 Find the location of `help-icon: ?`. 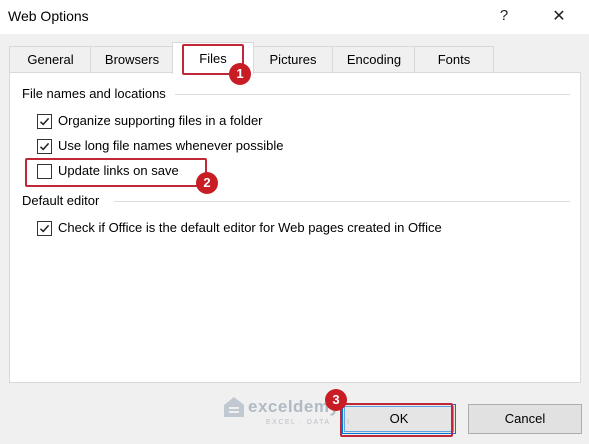

help-icon: ? is located at coordinates (504, 16).